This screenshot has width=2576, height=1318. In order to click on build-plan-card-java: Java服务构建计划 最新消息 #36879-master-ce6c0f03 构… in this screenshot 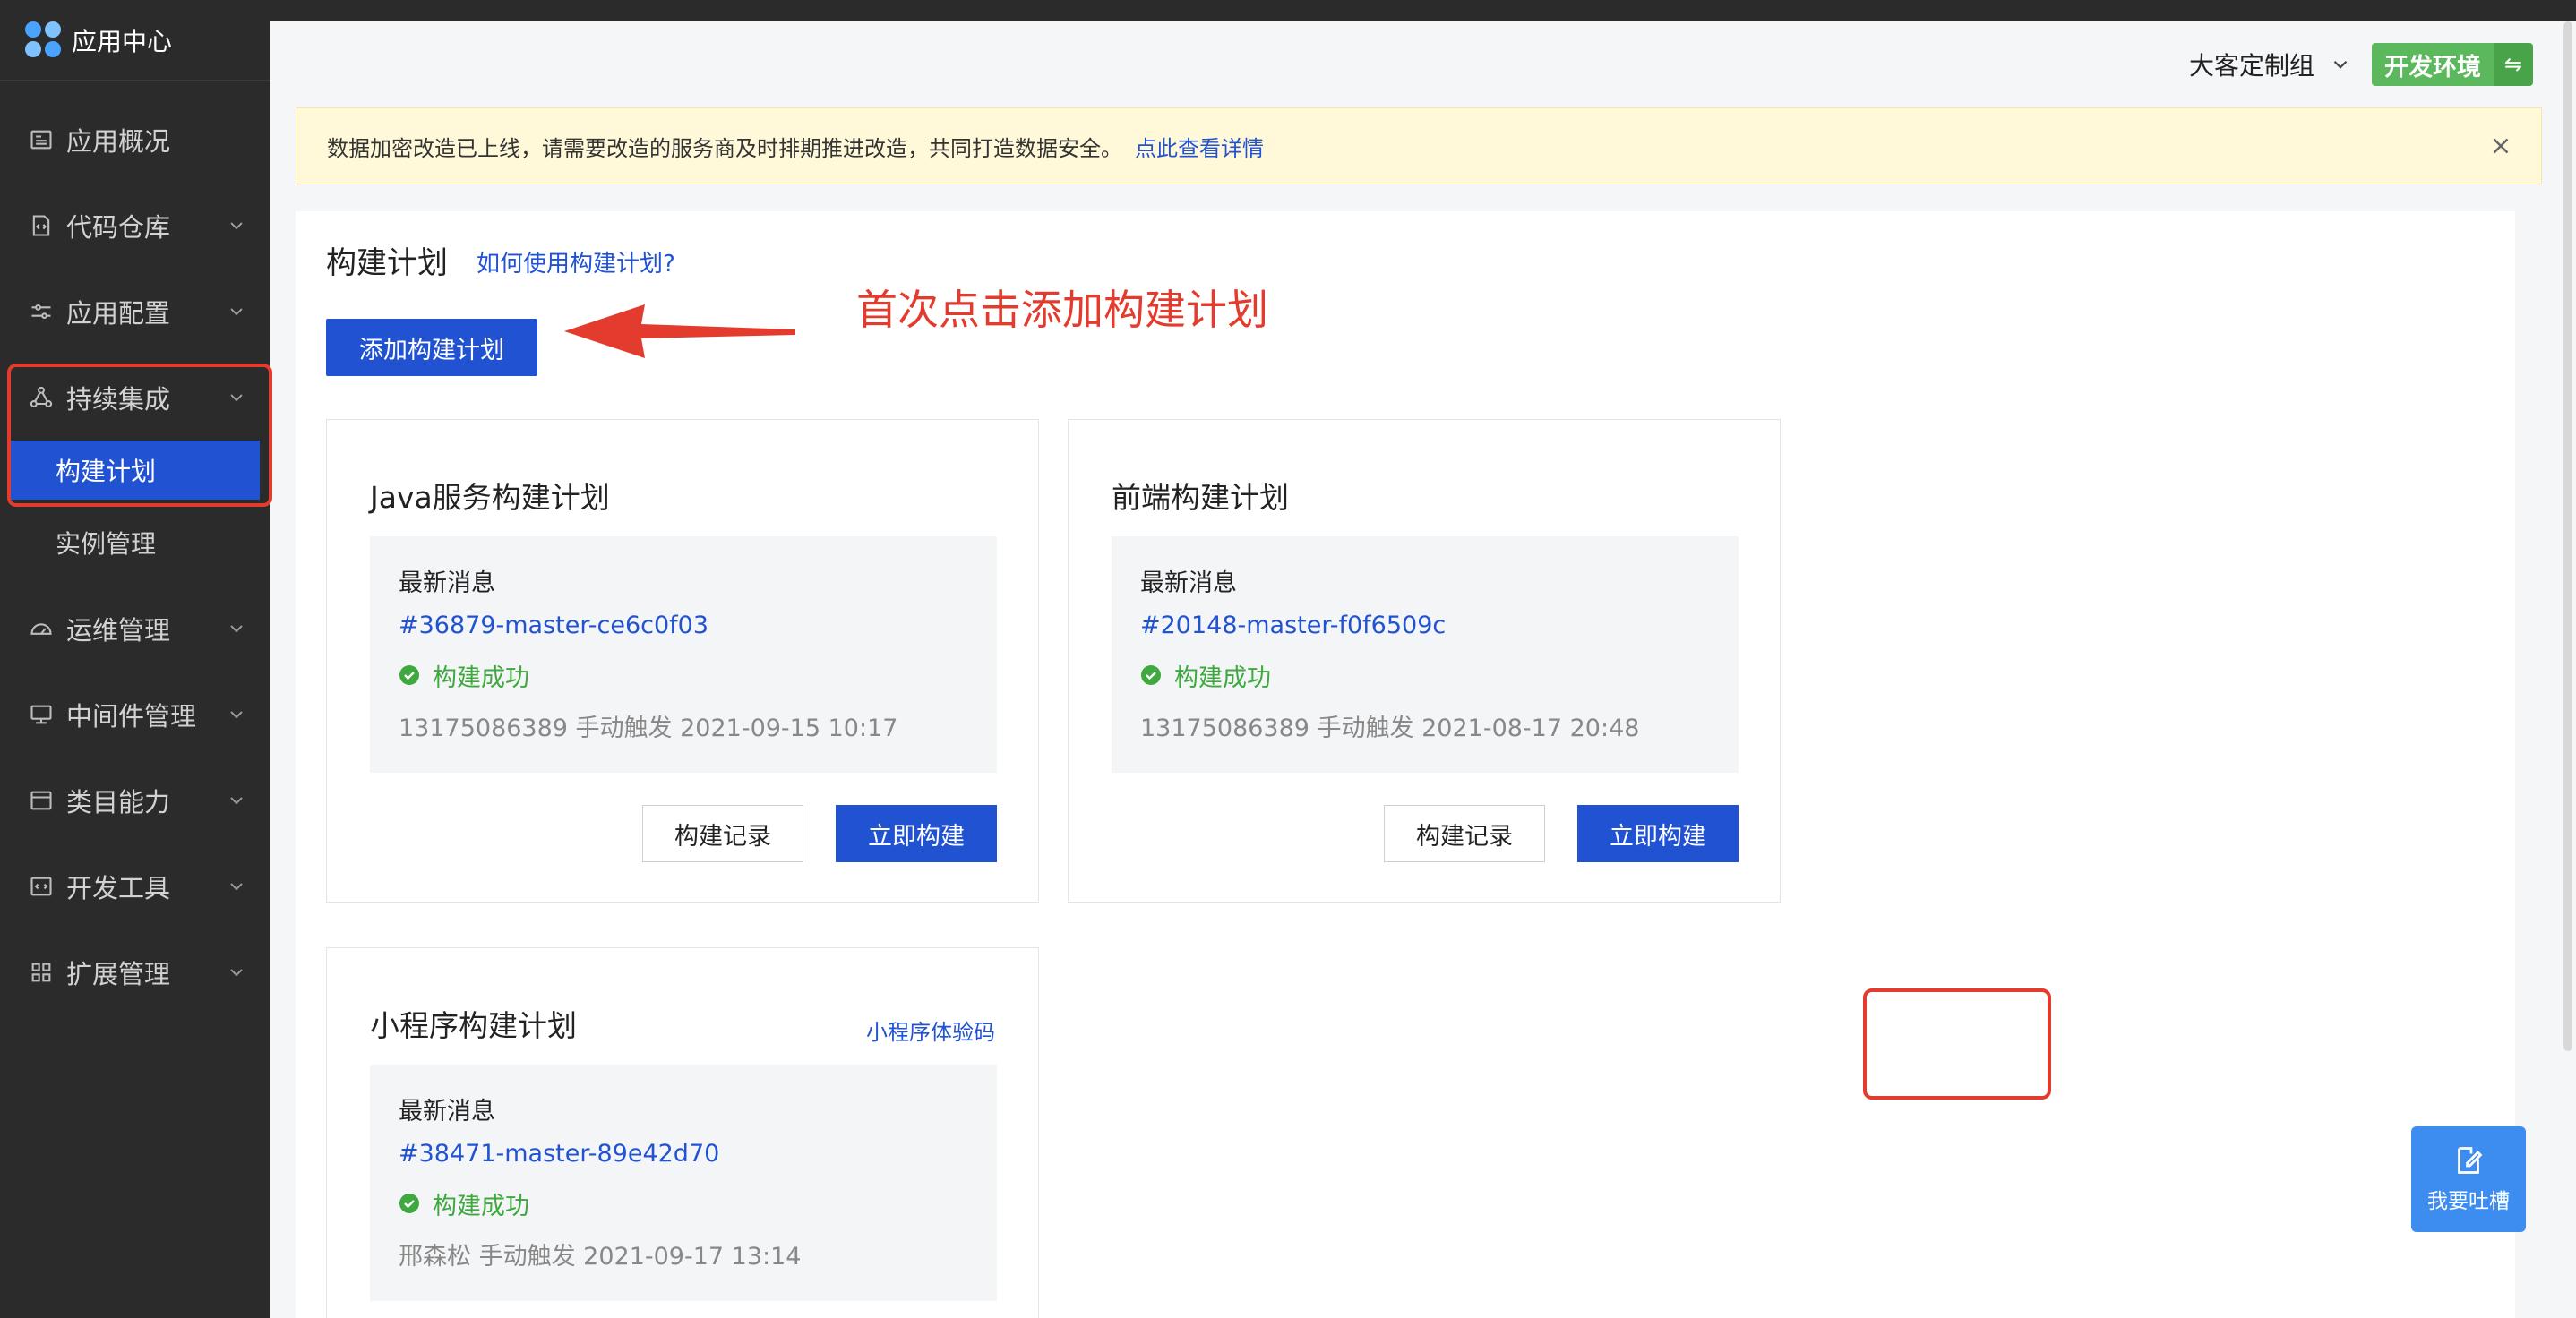, I will do `click(682, 661)`.